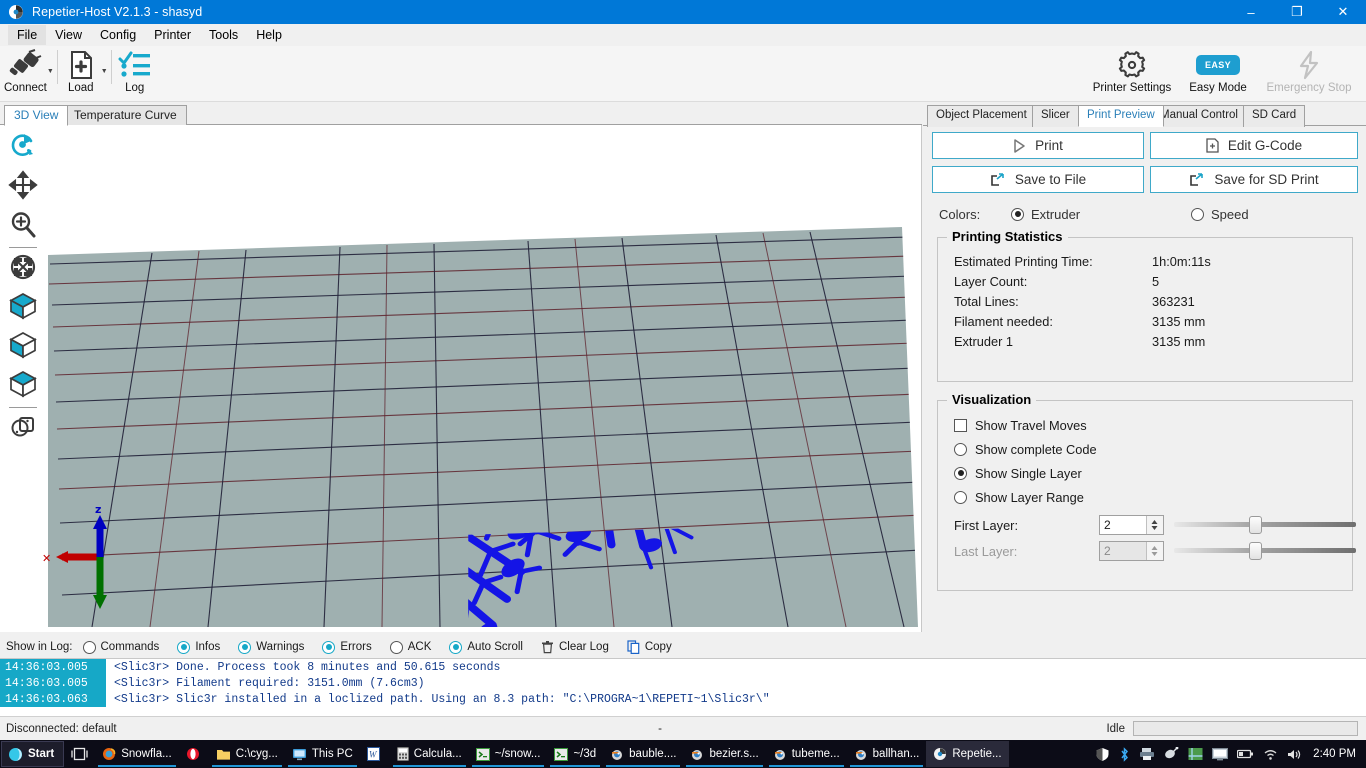  I want to click on log-button: Log, so click(135, 70).